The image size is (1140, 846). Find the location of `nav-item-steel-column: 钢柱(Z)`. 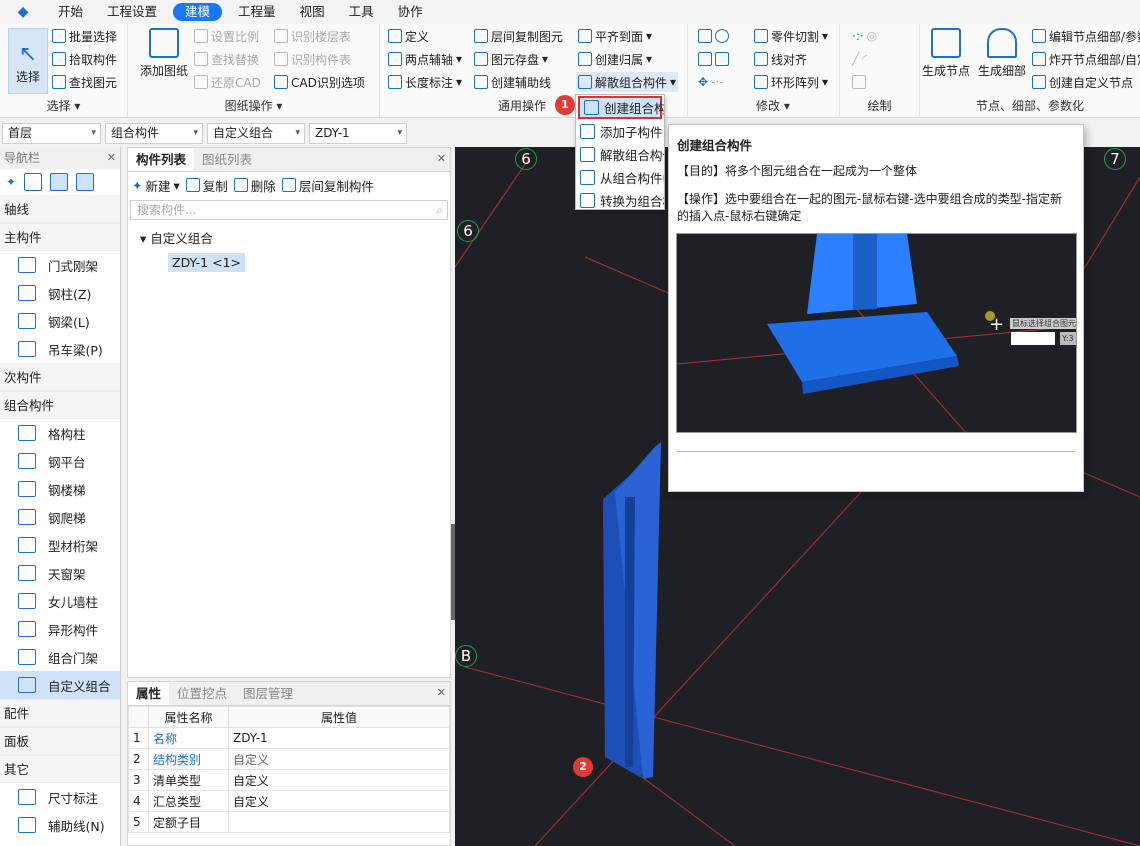

nav-item-steel-column: 钢柱(Z) is located at coordinates (60, 293).